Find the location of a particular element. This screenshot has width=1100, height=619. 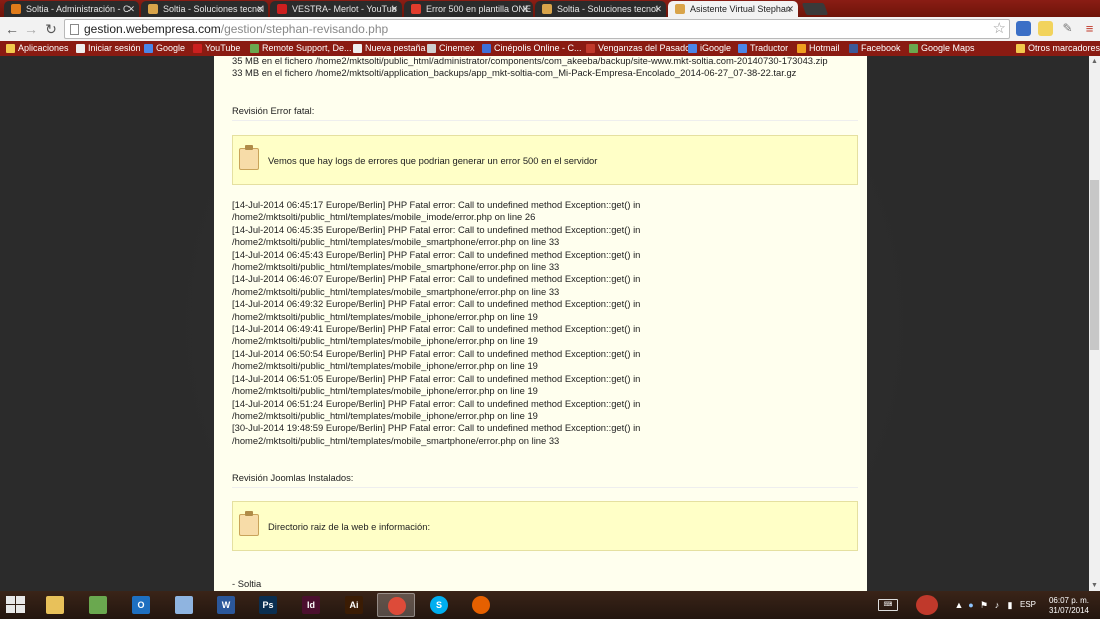

bookmark-item: Aplicaciones is located at coordinates (37, 48).